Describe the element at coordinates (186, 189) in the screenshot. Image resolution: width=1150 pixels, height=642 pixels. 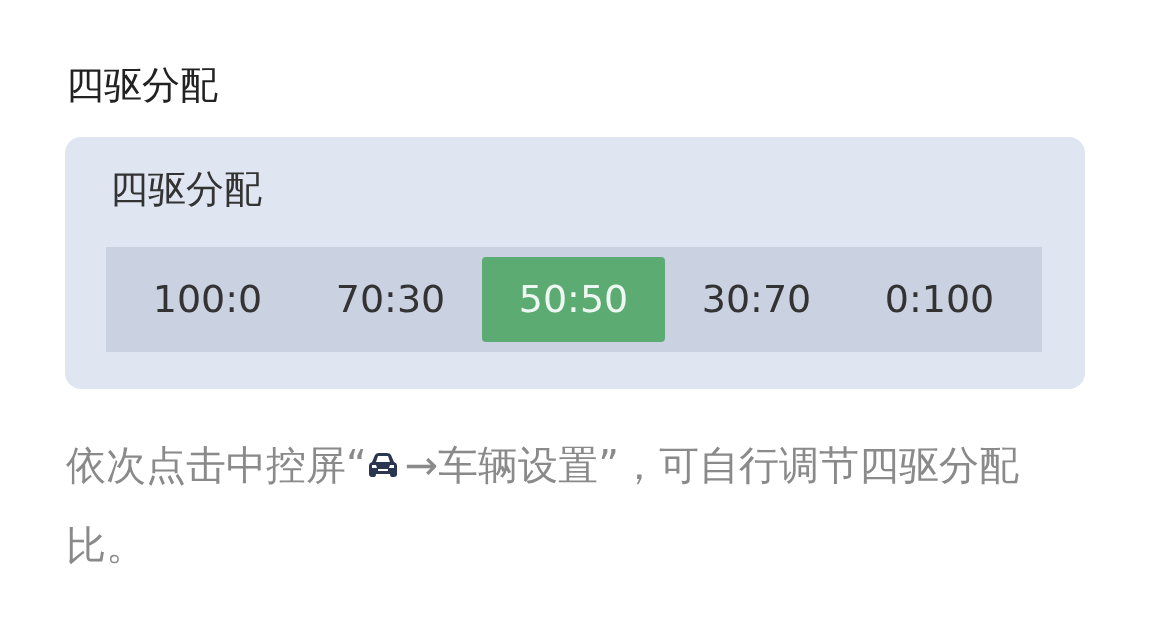
I see `card-title: 四驱分配` at that location.